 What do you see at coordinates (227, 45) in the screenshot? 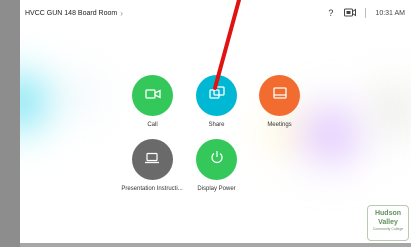
I see `red-pointer-annotation` at bounding box center [227, 45].